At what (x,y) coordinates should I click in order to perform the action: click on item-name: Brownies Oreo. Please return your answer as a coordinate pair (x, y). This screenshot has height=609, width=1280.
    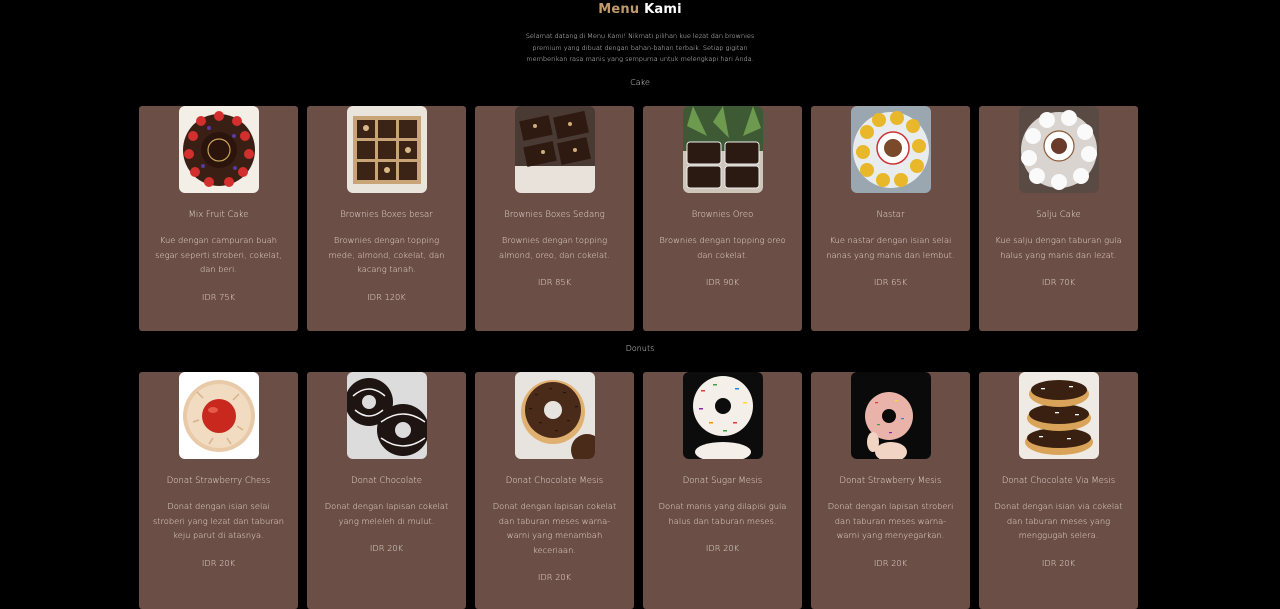
    Looking at the image, I should click on (722, 215).